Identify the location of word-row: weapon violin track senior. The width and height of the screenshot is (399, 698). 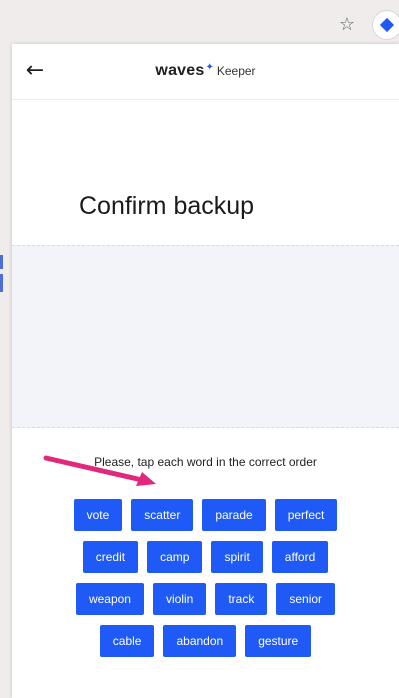
(205, 599).